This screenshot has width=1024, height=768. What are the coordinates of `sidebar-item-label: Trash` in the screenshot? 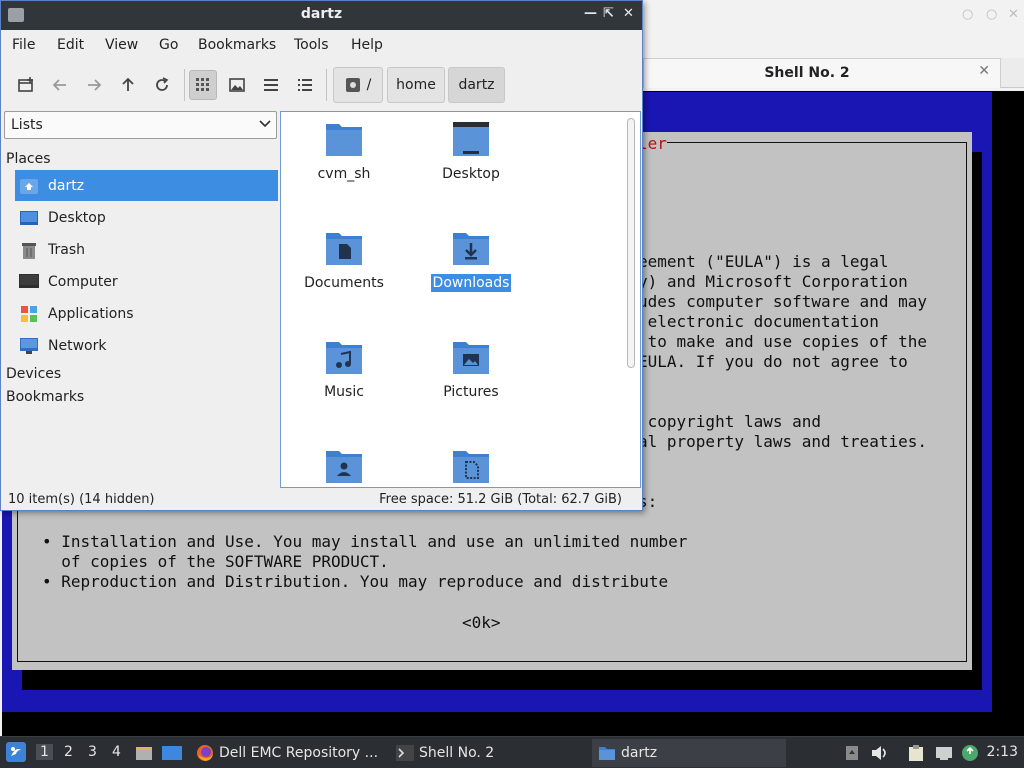 It's located at (66, 249).